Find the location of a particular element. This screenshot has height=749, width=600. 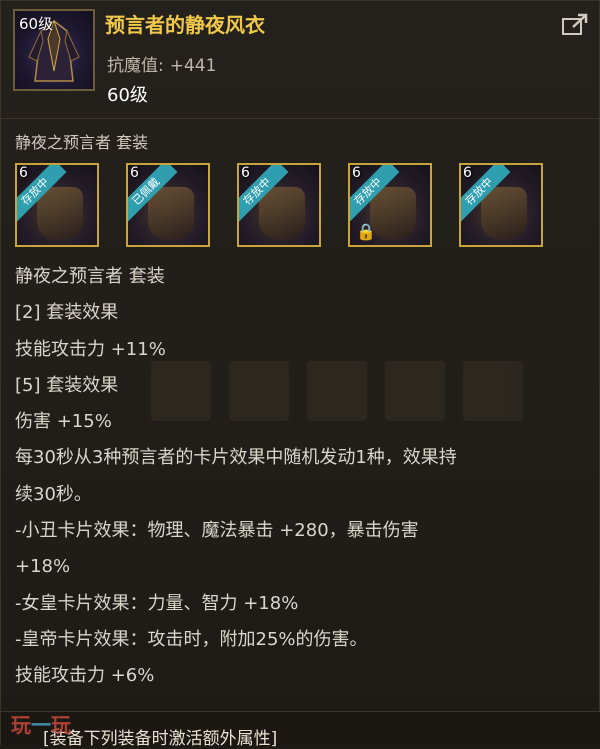

set-bonus-5-desc: 每30秒从3种预言者的卡片效果中随机发动1种，效果持 is located at coordinates (236, 458).